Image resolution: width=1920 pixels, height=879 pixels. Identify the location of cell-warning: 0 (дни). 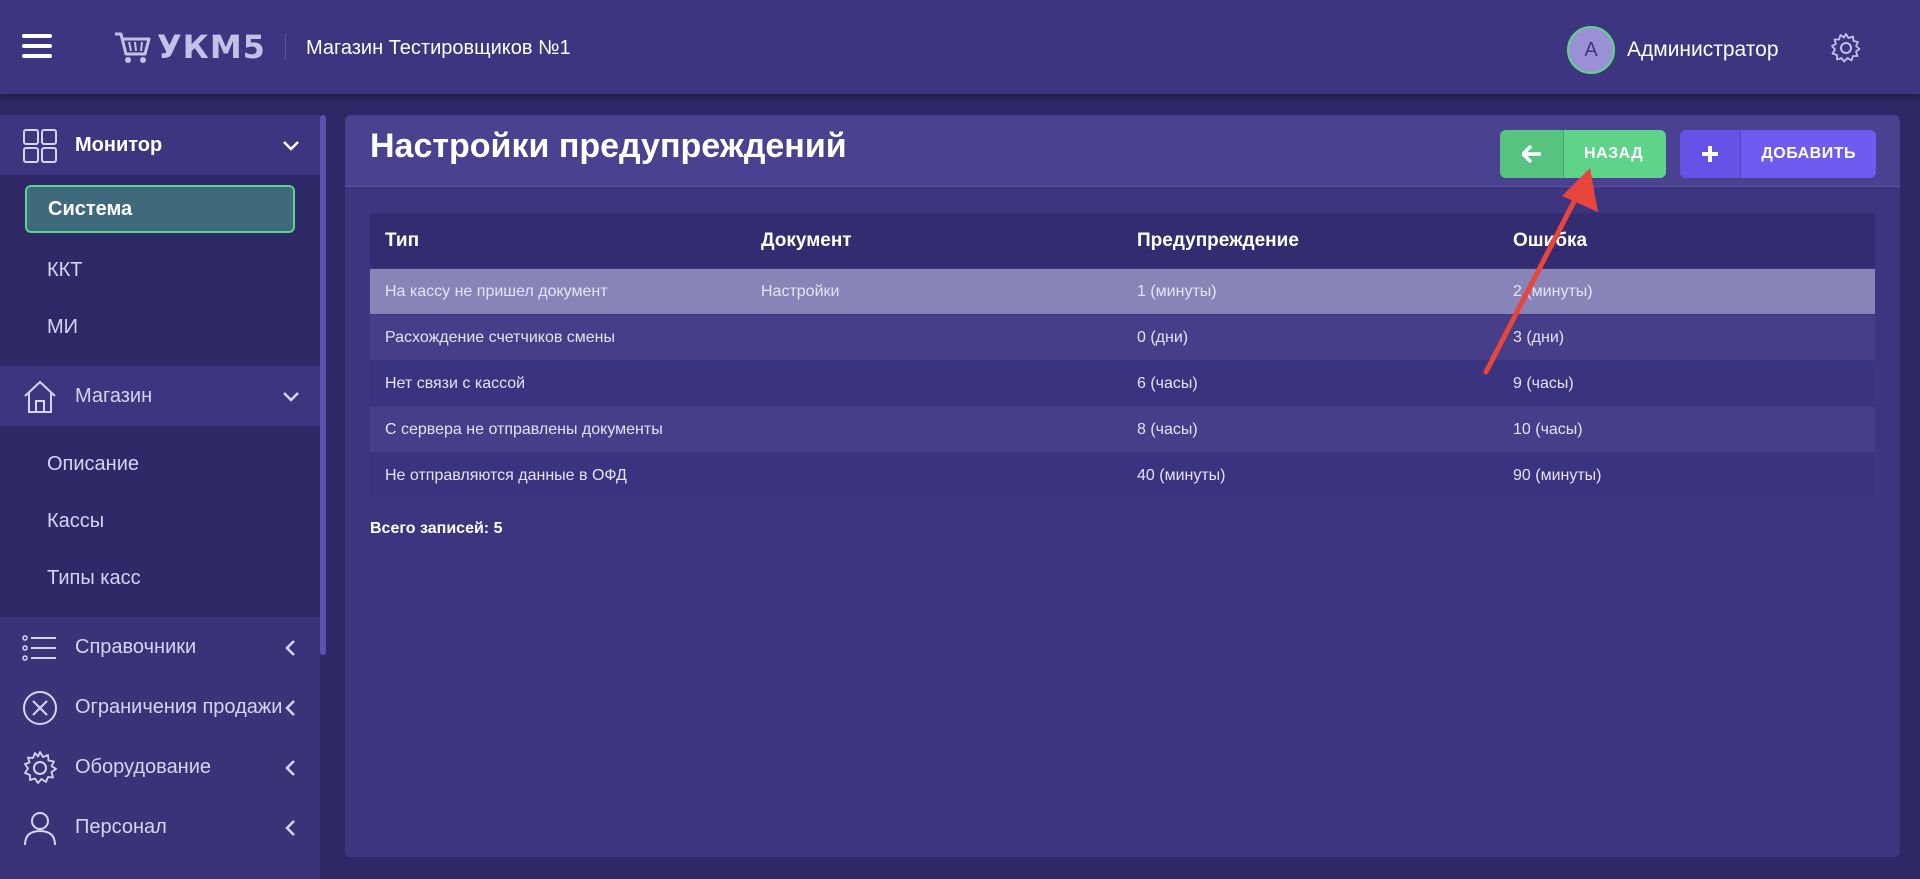
(1163, 337).